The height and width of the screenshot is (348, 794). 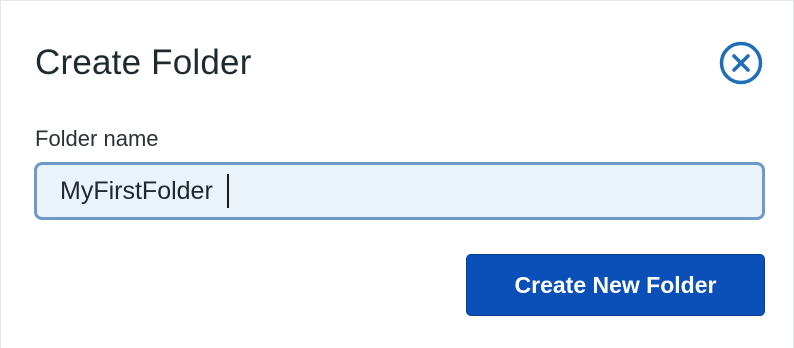 I want to click on folder-name-label: Folder name, so click(x=97, y=138).